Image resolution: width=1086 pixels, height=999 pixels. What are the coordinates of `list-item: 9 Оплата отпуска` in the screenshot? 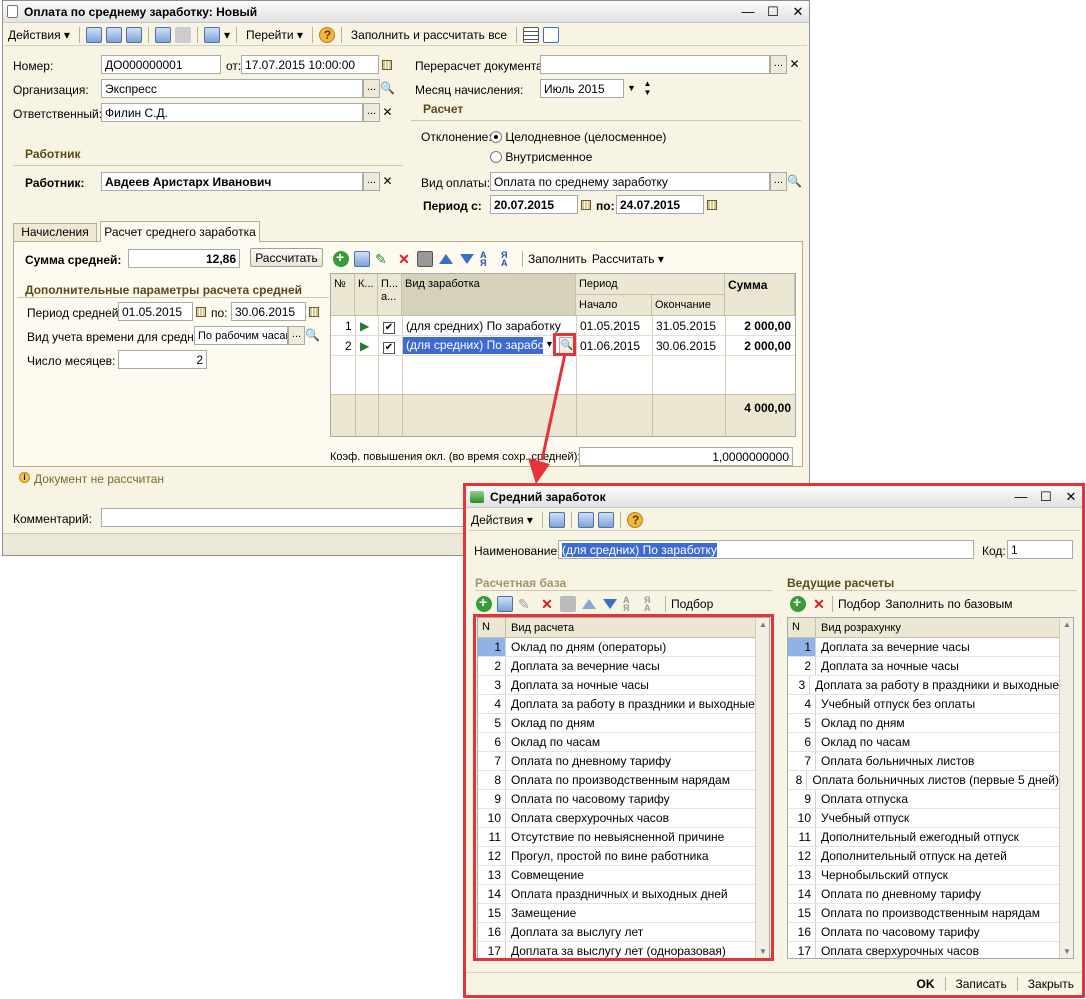 It's located at (923, 799).